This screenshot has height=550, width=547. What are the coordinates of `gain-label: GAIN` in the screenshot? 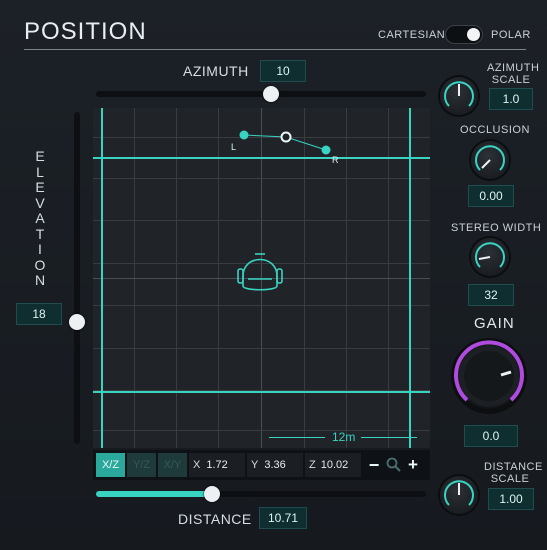 It's located at (494, 323).